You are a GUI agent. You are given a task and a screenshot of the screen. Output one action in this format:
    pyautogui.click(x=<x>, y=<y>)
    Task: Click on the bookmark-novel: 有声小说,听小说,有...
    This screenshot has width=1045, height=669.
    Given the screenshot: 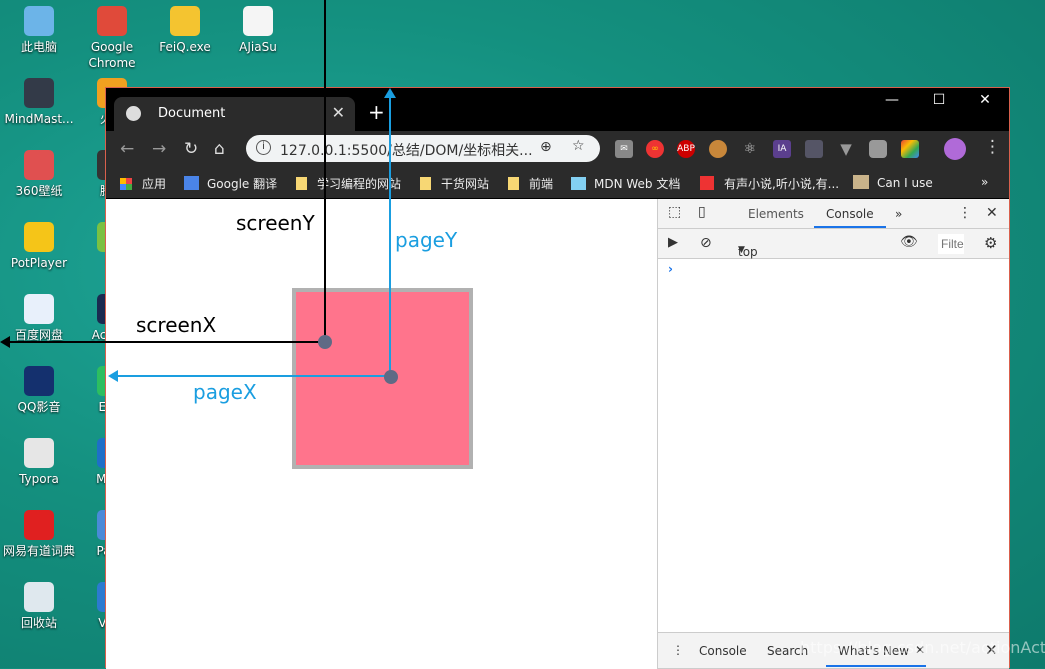 What is the action you would take?
    pyautogui.click(x=769, y=183)
    